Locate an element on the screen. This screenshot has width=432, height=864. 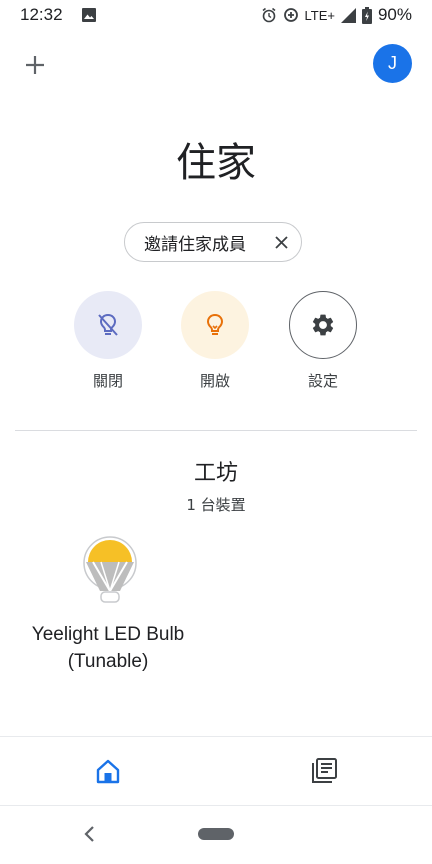
feed-icon is located at coordinates (324, 771).